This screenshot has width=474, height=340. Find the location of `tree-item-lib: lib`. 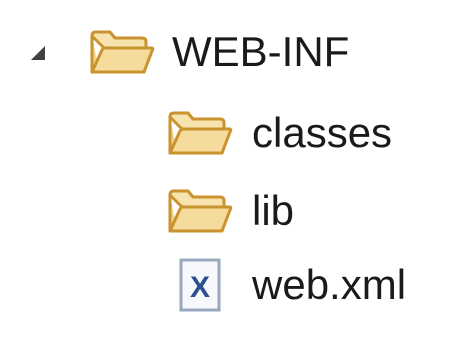

tree-item-lib: lib is located at coordinates (230, 211).